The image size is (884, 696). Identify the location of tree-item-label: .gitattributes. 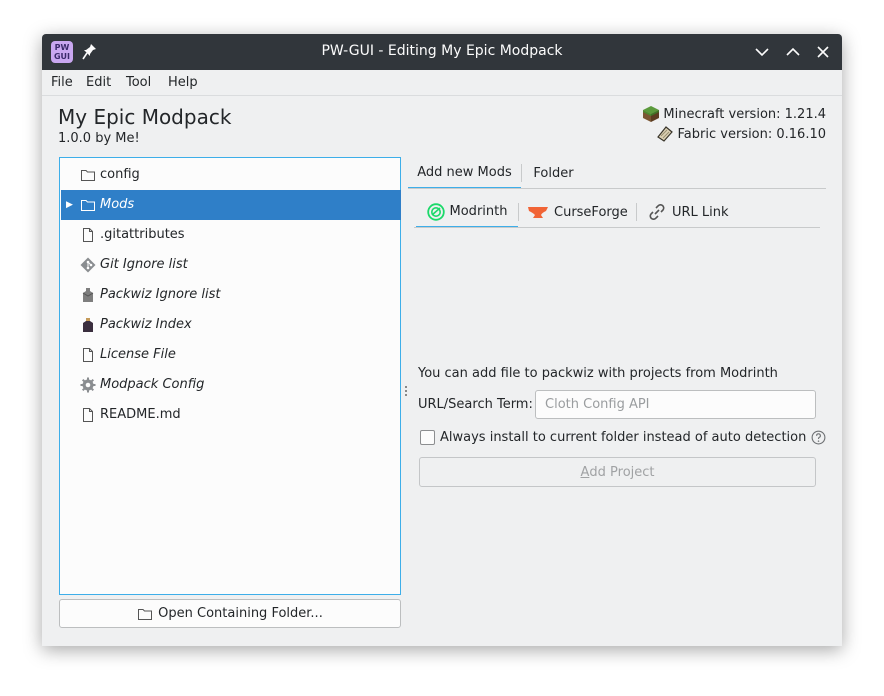
(142, 234).